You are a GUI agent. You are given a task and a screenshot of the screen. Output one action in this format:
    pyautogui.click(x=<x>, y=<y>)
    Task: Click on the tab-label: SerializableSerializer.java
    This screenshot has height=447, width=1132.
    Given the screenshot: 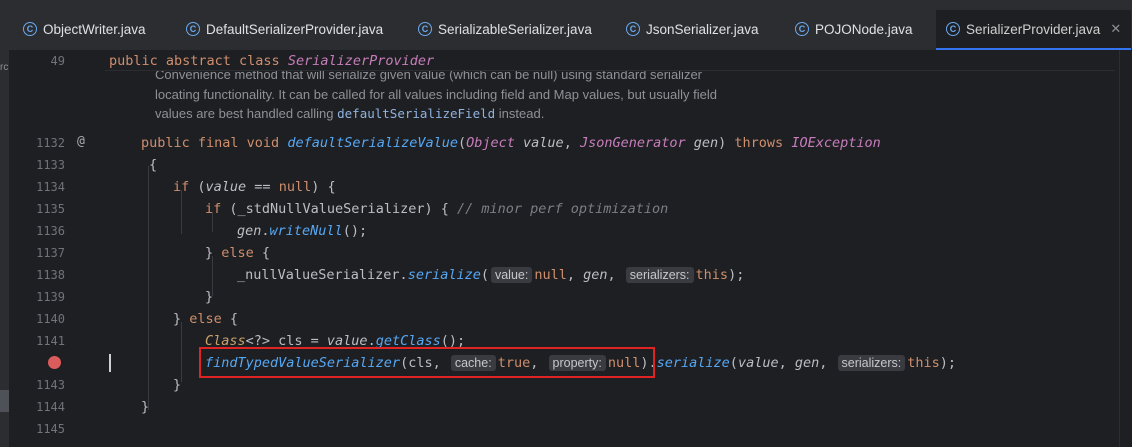 What is the action you would take?
    pyautogui.click(x=515, y=29)
    